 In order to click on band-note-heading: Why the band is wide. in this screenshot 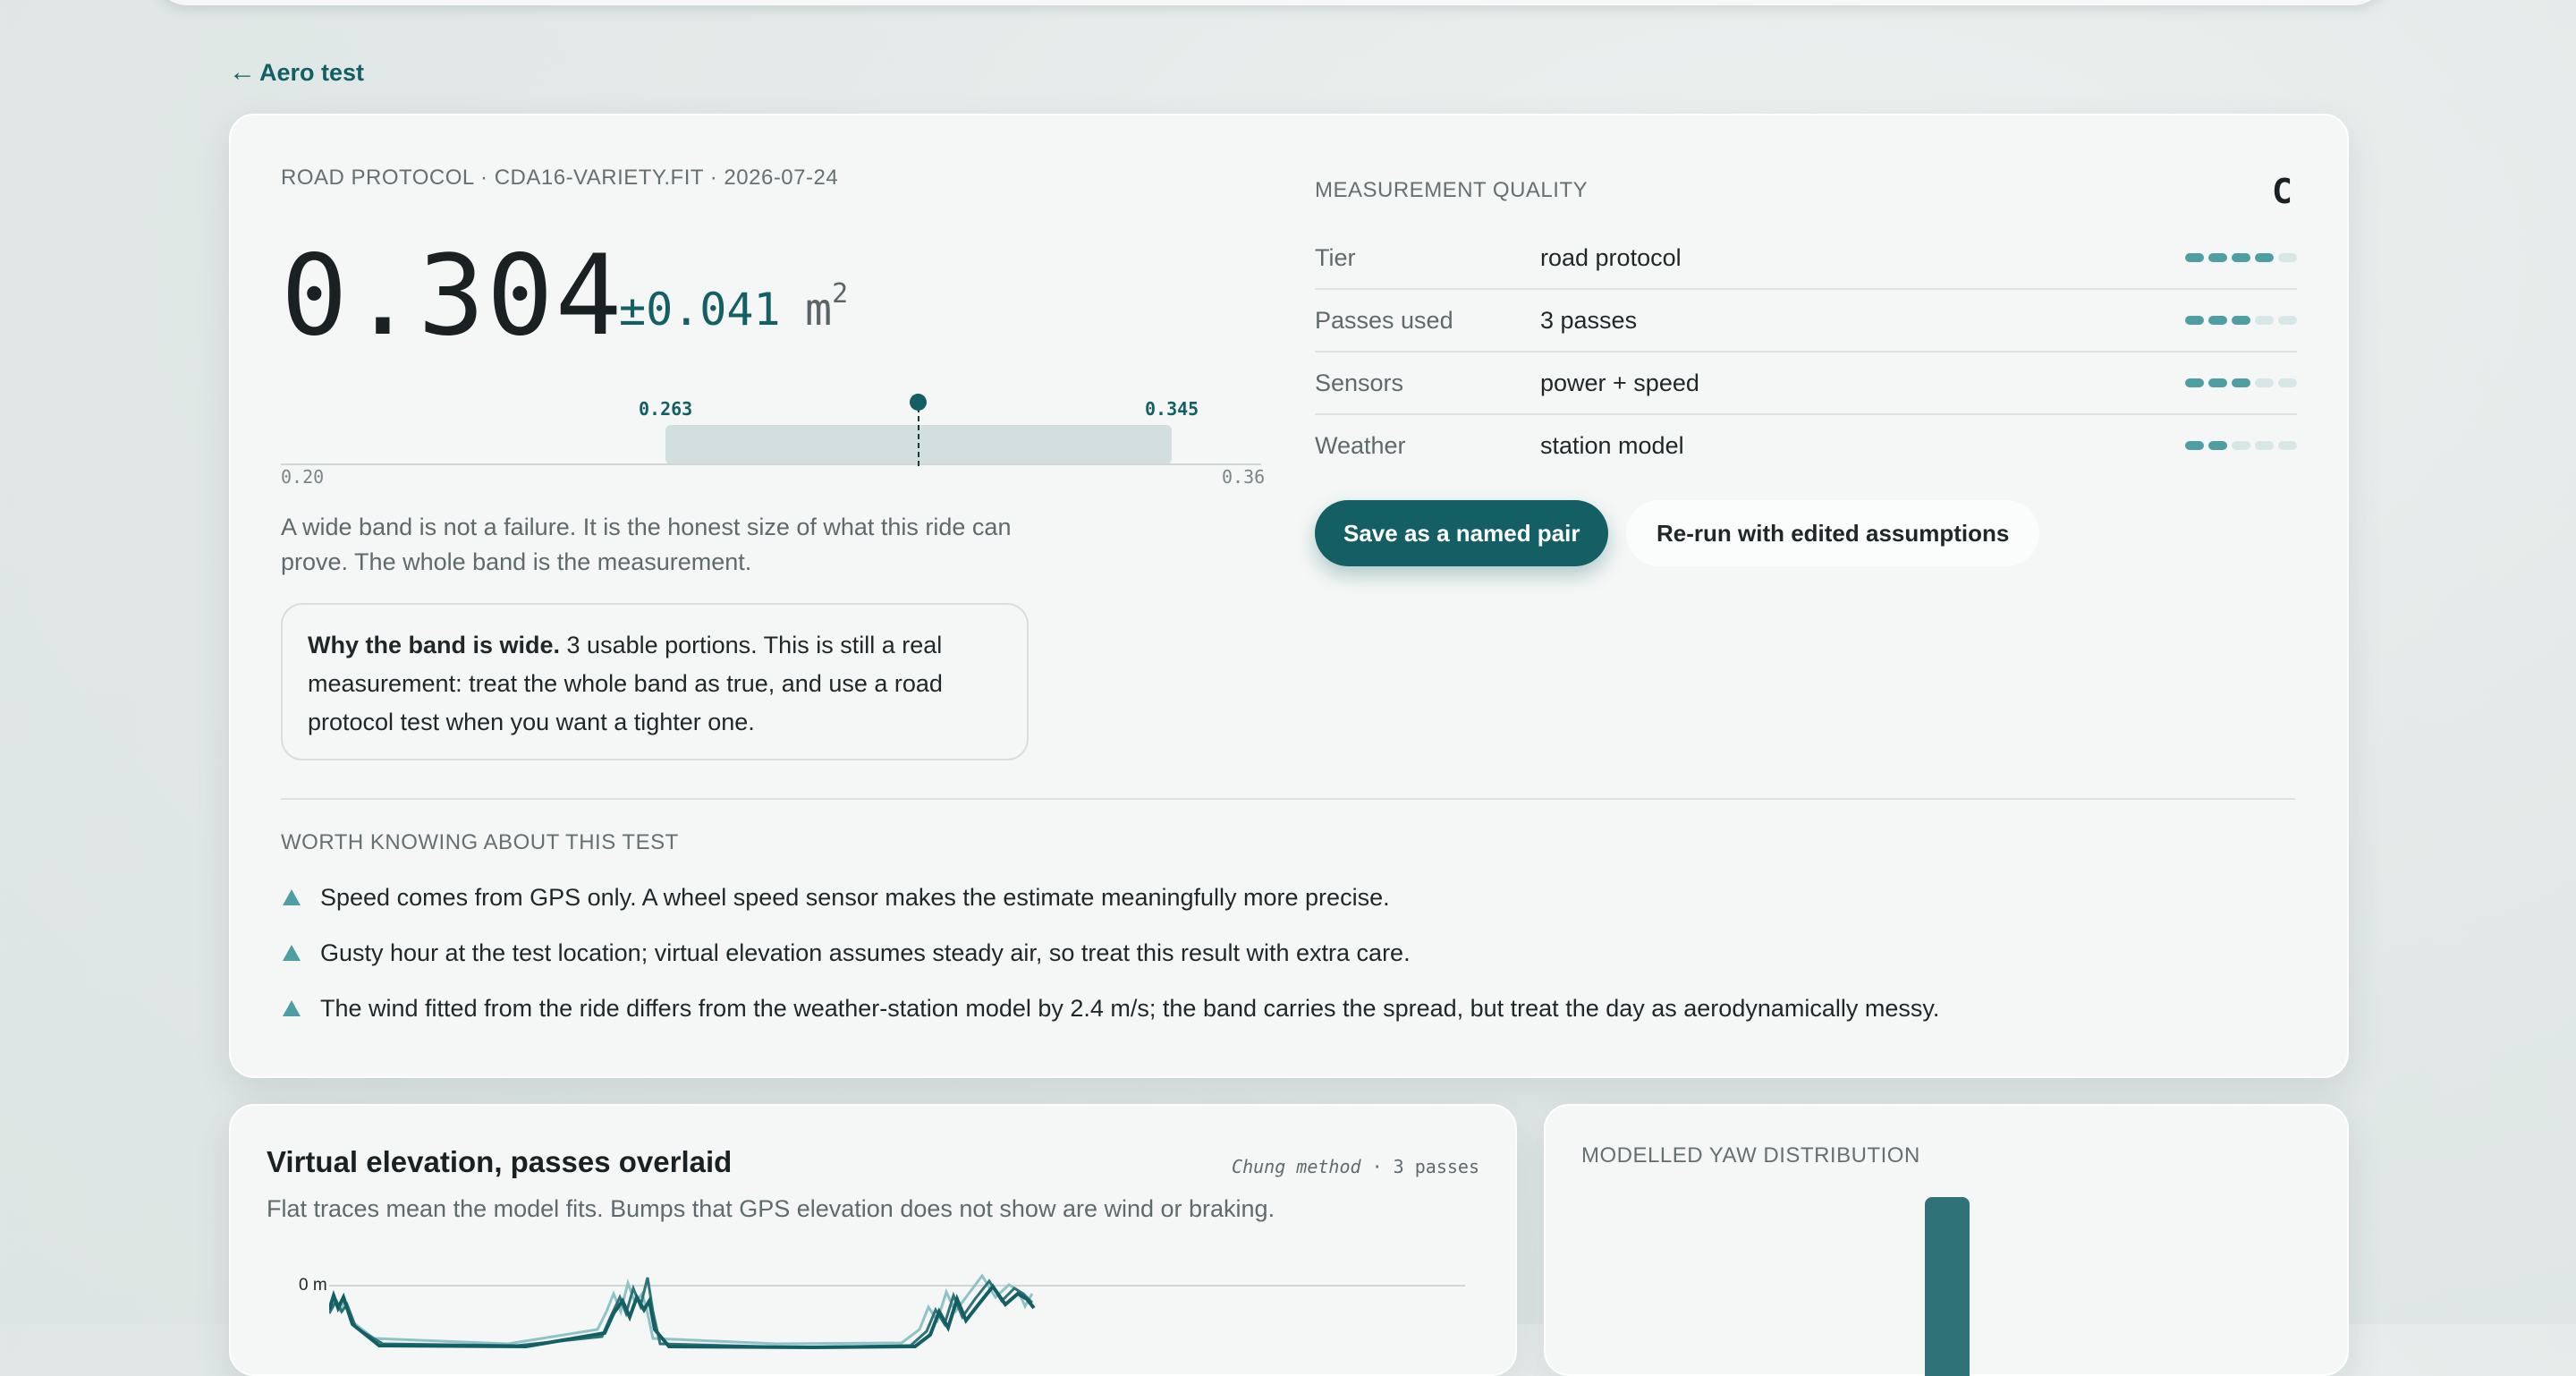, I will do `click(434, 645)`.